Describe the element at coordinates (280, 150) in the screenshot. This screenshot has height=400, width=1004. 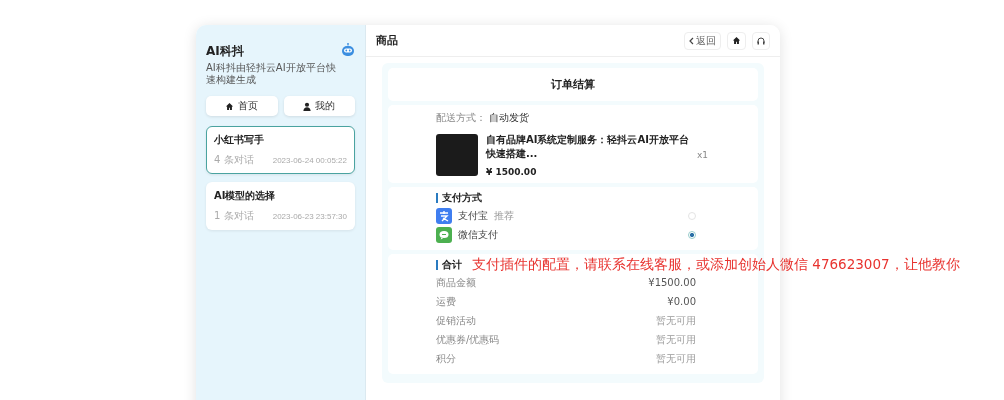
I see `chat-item: 小红书写手 4 条对话 2023-06-24 00:05:22` at that location.